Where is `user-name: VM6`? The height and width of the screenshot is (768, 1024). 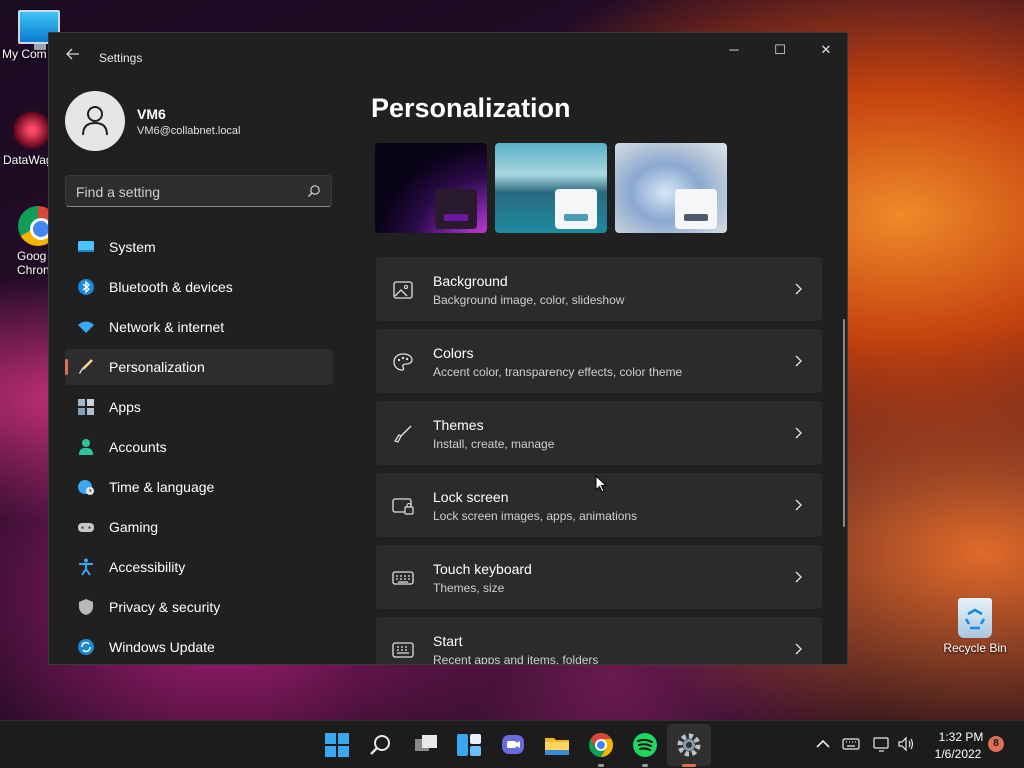 user-name: VM6 is located at coordinates (151, 114).